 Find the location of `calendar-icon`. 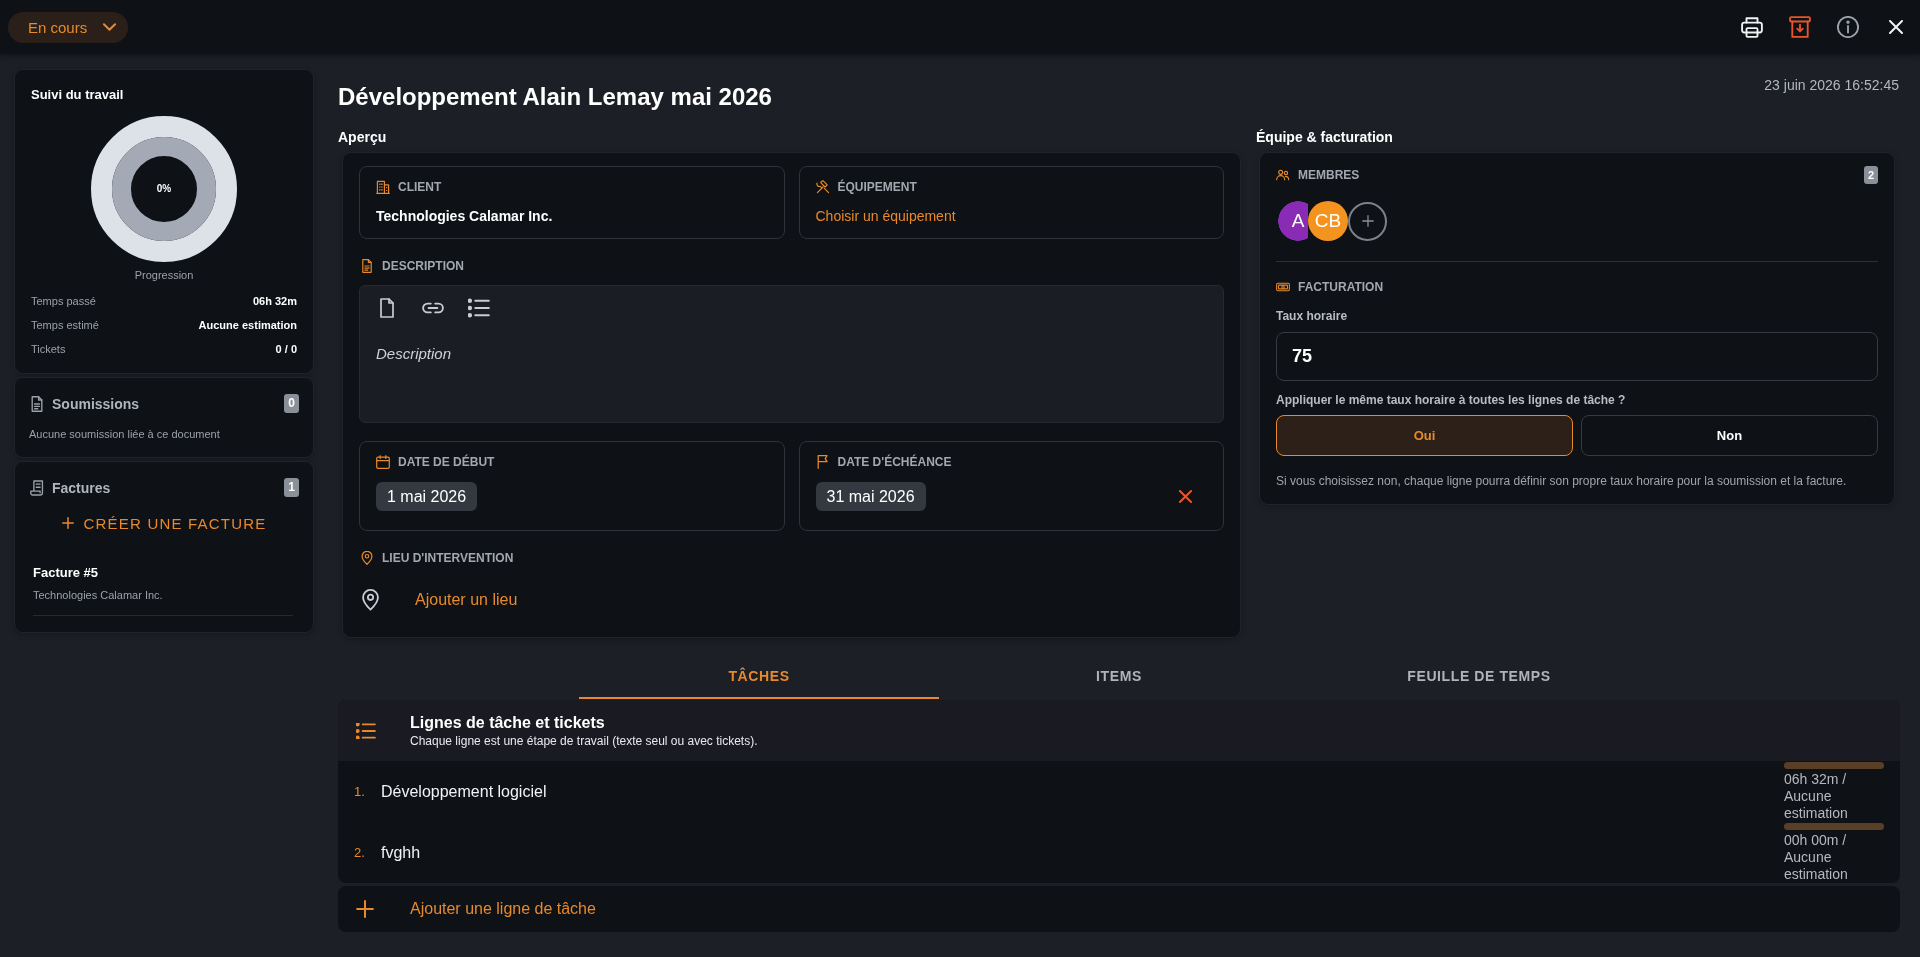

calendar-icon is located at coordinates (383, 462).